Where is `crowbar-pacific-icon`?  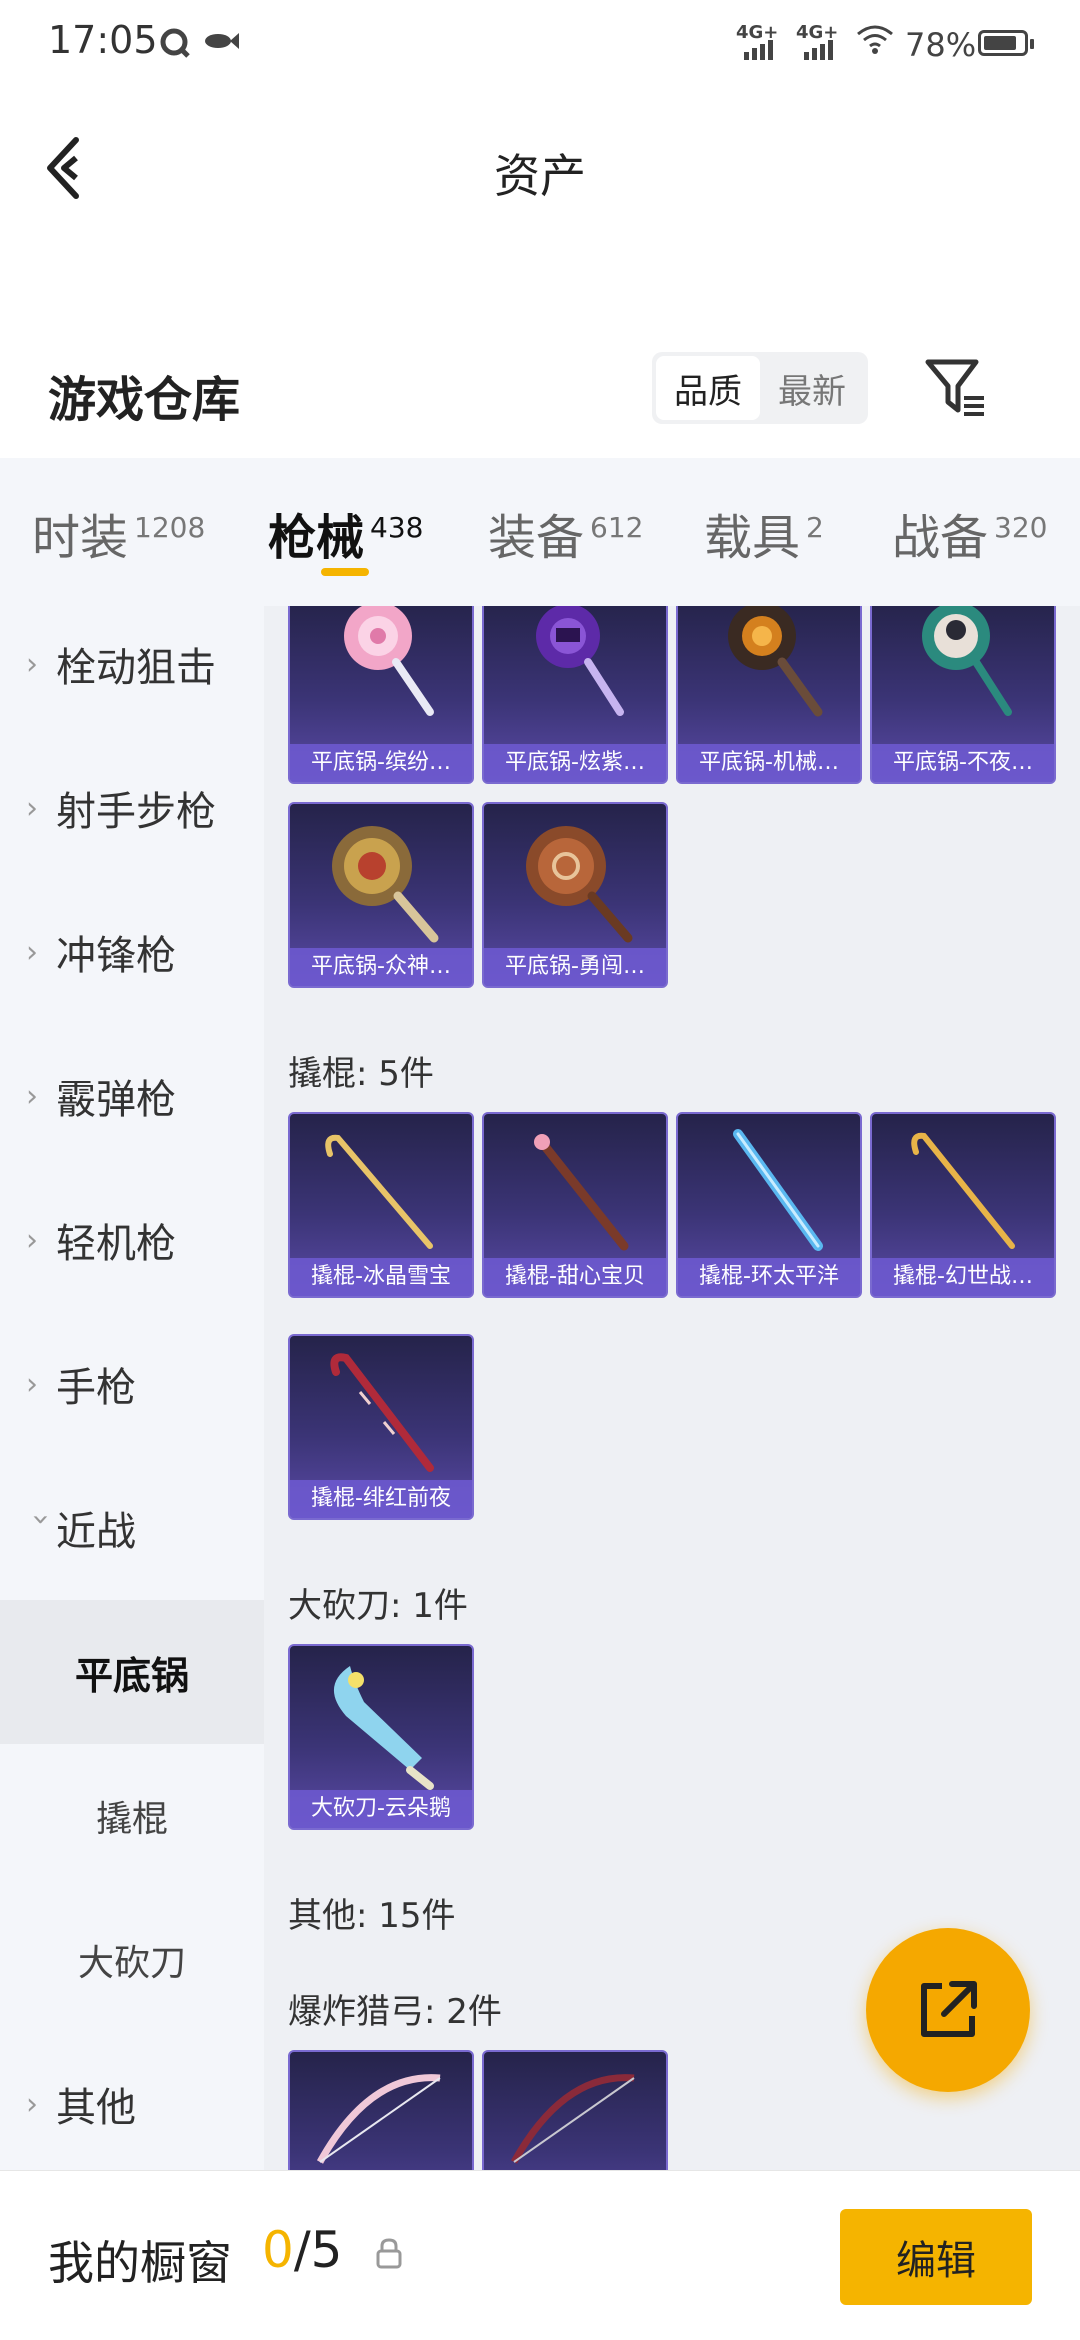 crowbar-pacific-icon is located at coordinates (778, 1190).